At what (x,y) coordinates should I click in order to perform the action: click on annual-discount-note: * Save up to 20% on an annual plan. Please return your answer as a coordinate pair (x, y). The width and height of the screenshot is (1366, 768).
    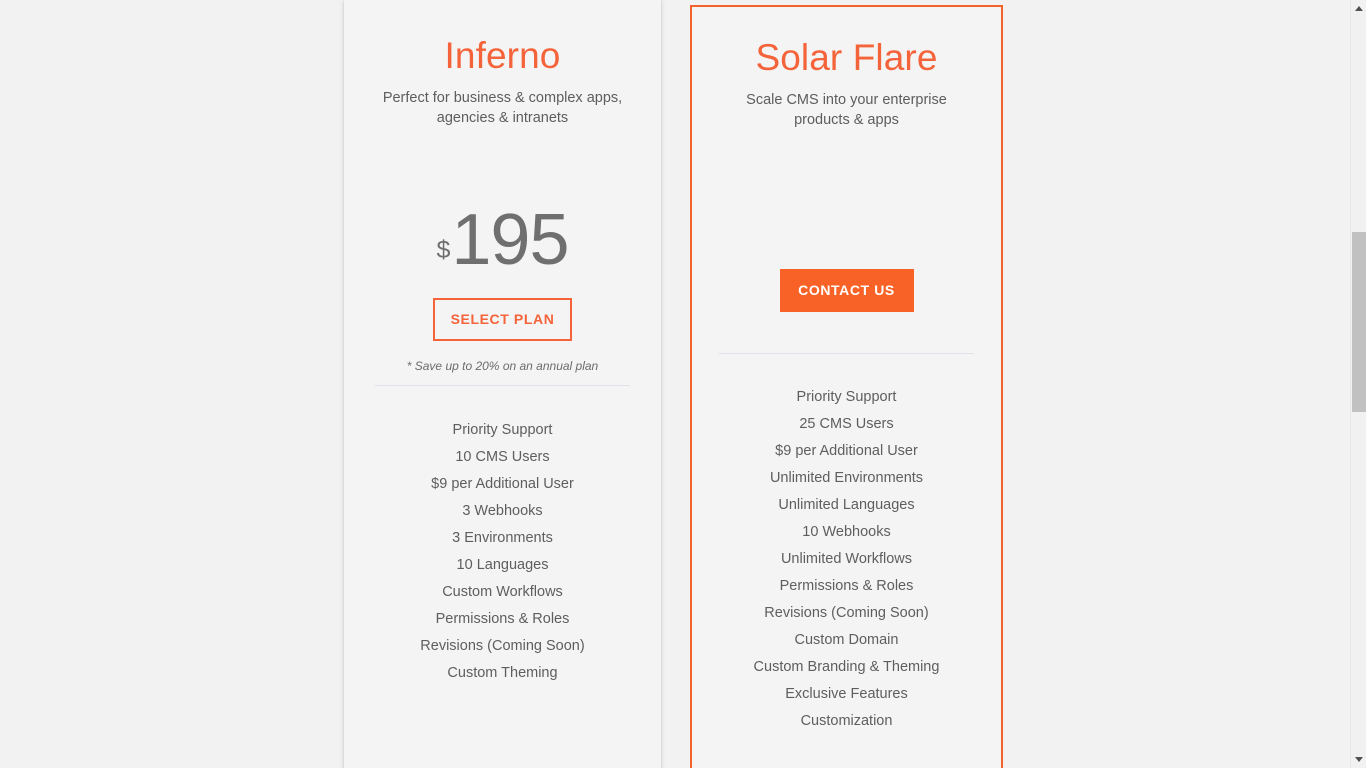
    Looking at the image, I should click on (502, 365).